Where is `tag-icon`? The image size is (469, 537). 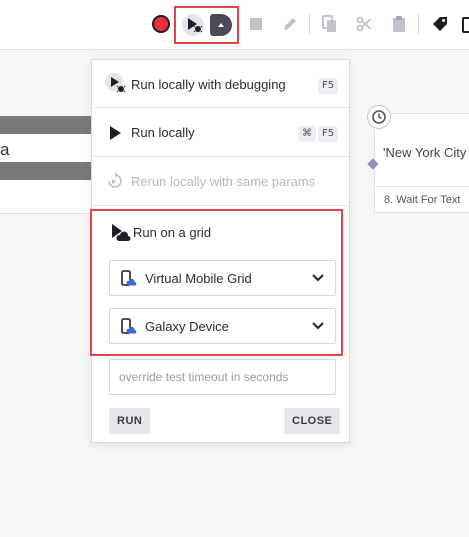 tag-icon is located at coordinates (440, 24).